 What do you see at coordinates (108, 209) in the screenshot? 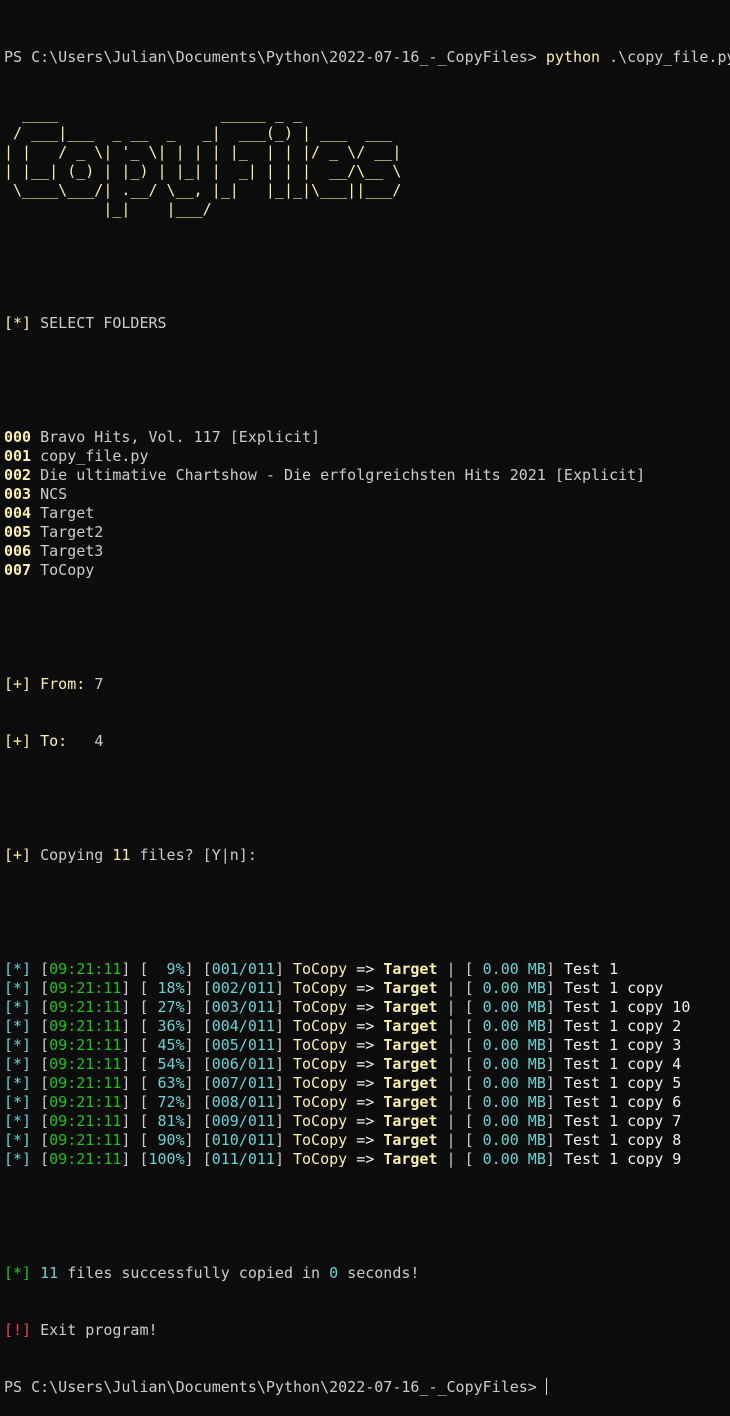
I see `banner-line: |_| |___/` at bounding box center [108, 209].